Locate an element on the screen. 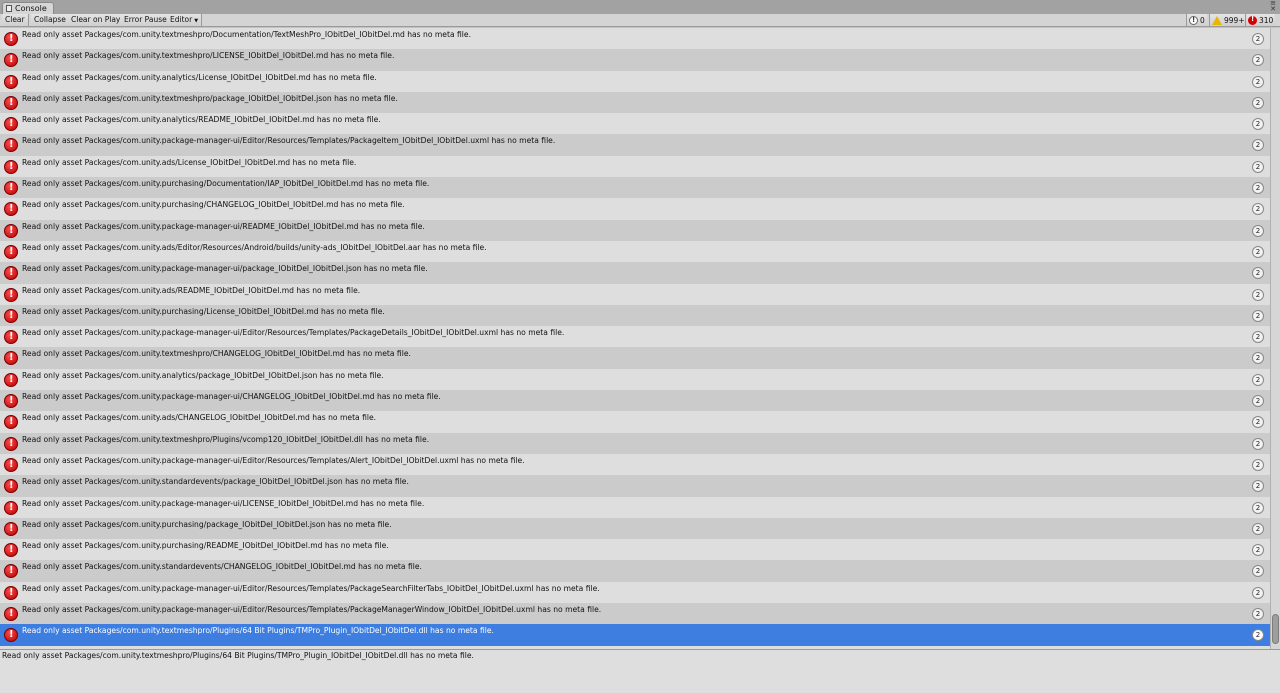  editor-dropdown: Editor ▼ is located at coordinates (185, 20).